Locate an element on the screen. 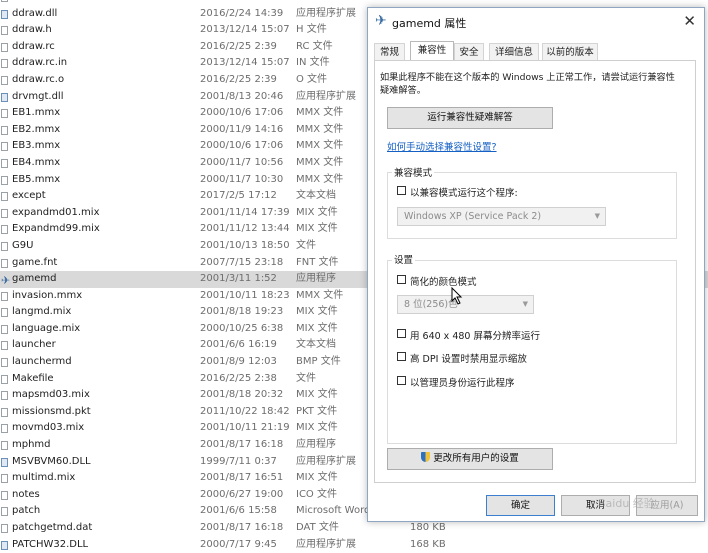  file-date: 2001/10/11 18:23 is located at coordinates (245, 295).